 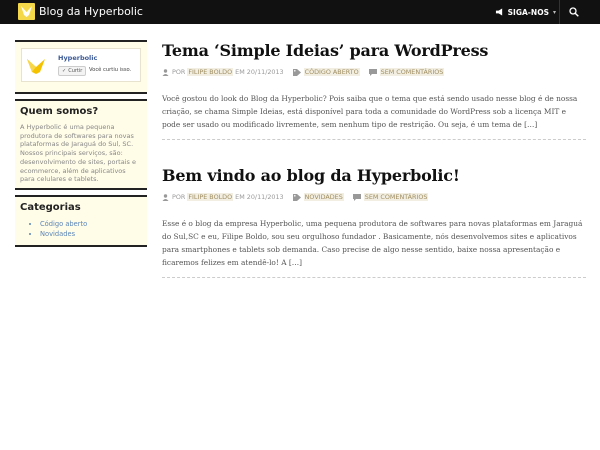 I want to click on follow-label: SIGA-NOS, so click(x=528, y=12).